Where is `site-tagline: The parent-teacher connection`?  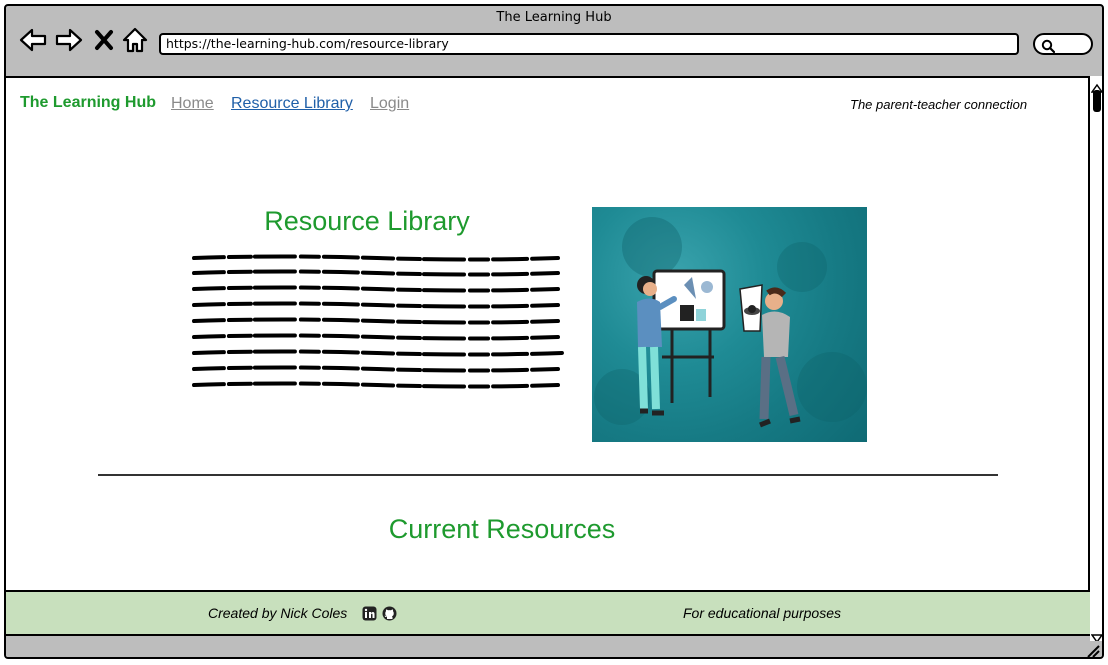 site-tagline: The parent-teacher connection is located at coordinates (939, 104).